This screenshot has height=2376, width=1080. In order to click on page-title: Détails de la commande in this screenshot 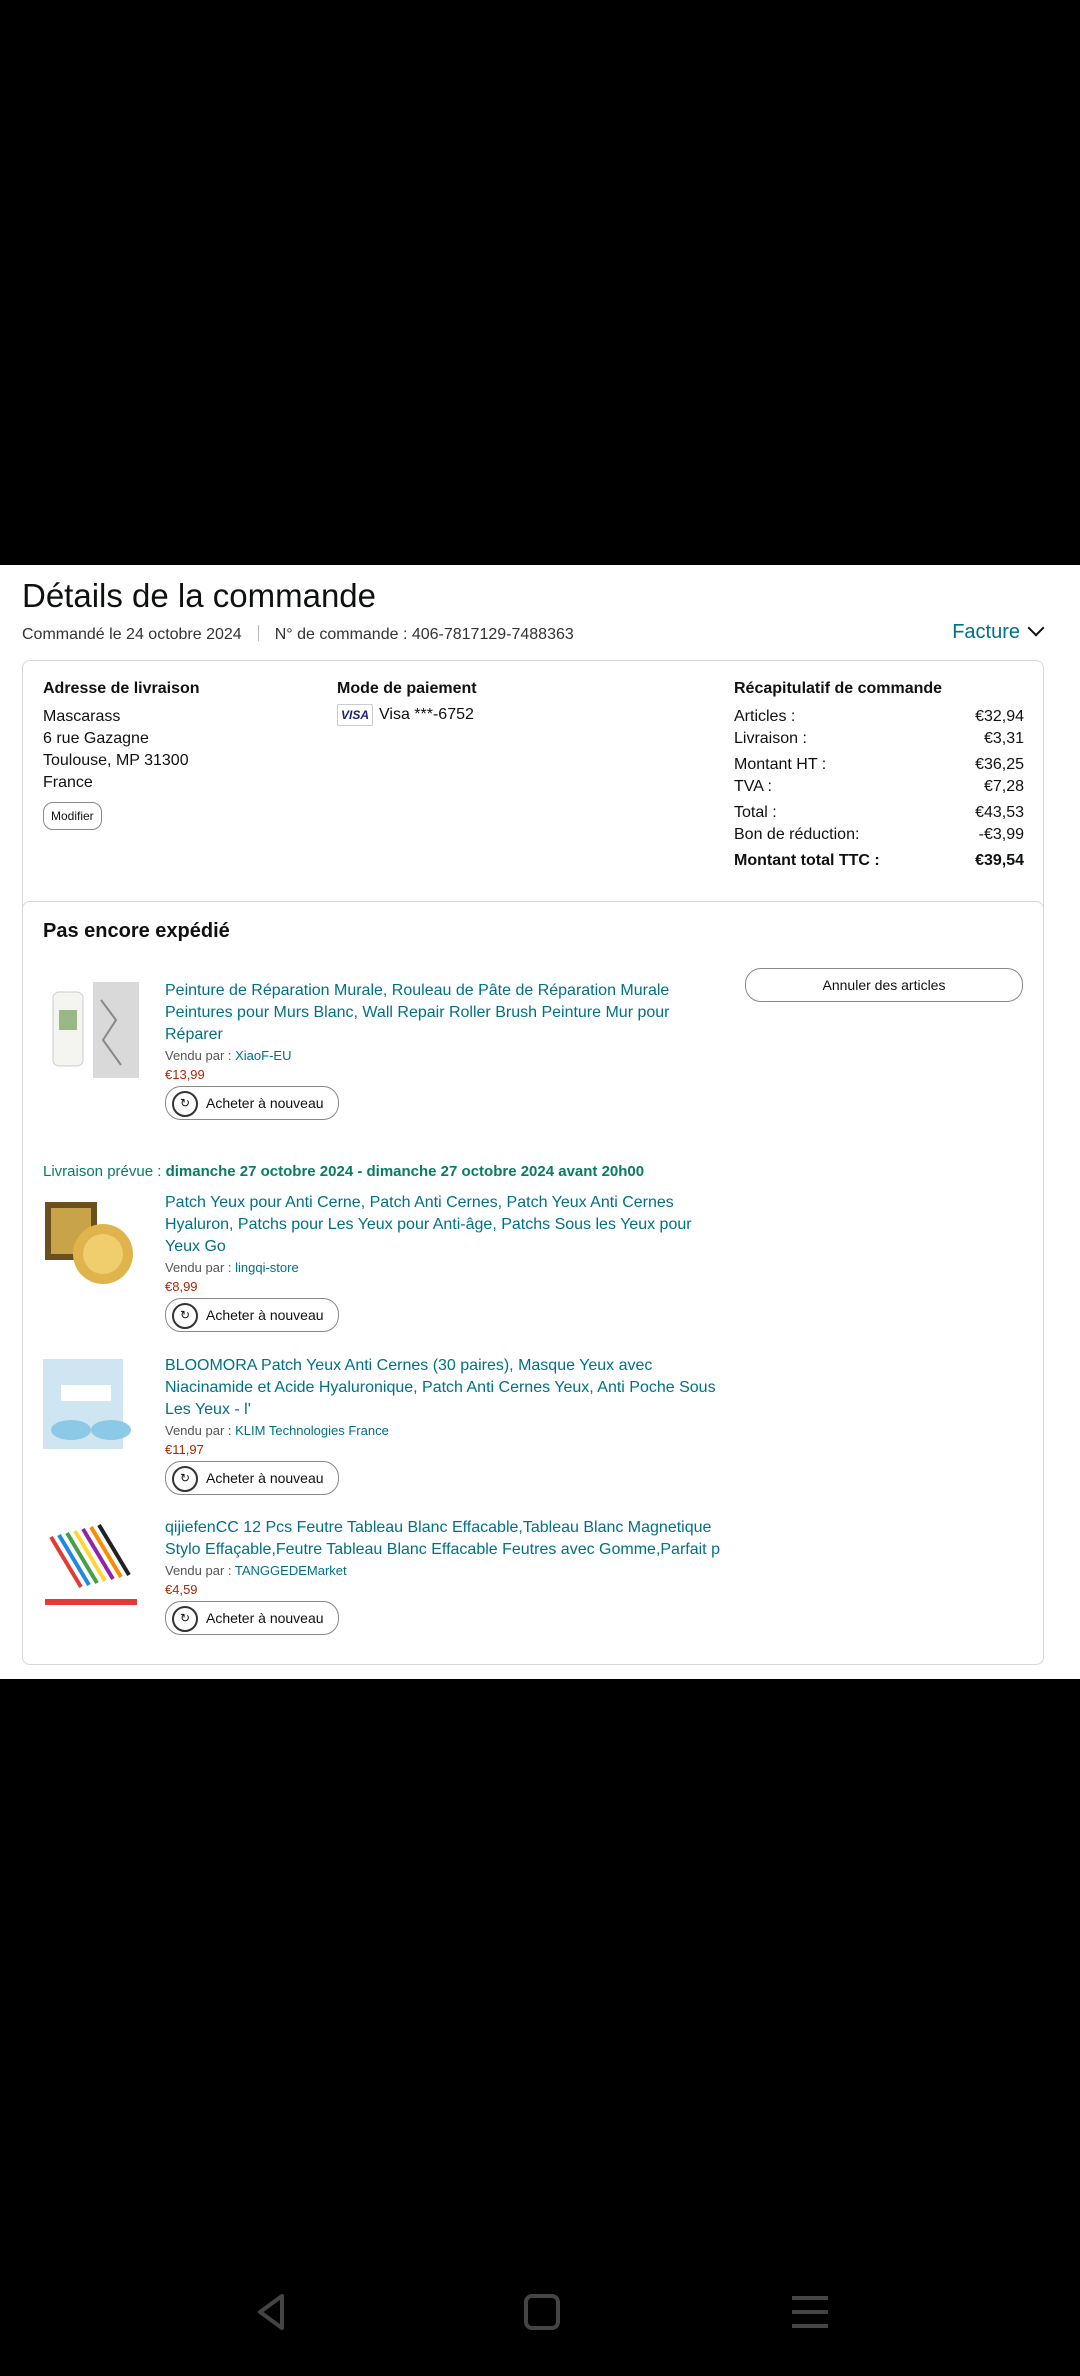, I will do `click(199, 595)`.